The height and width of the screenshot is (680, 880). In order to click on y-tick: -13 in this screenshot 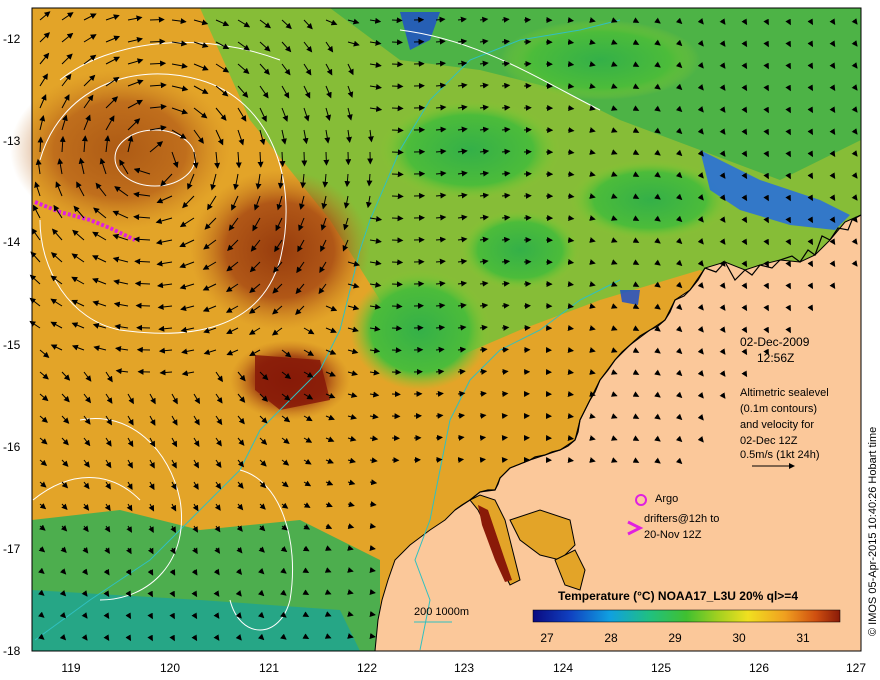, I will do `click(12, 141)`.